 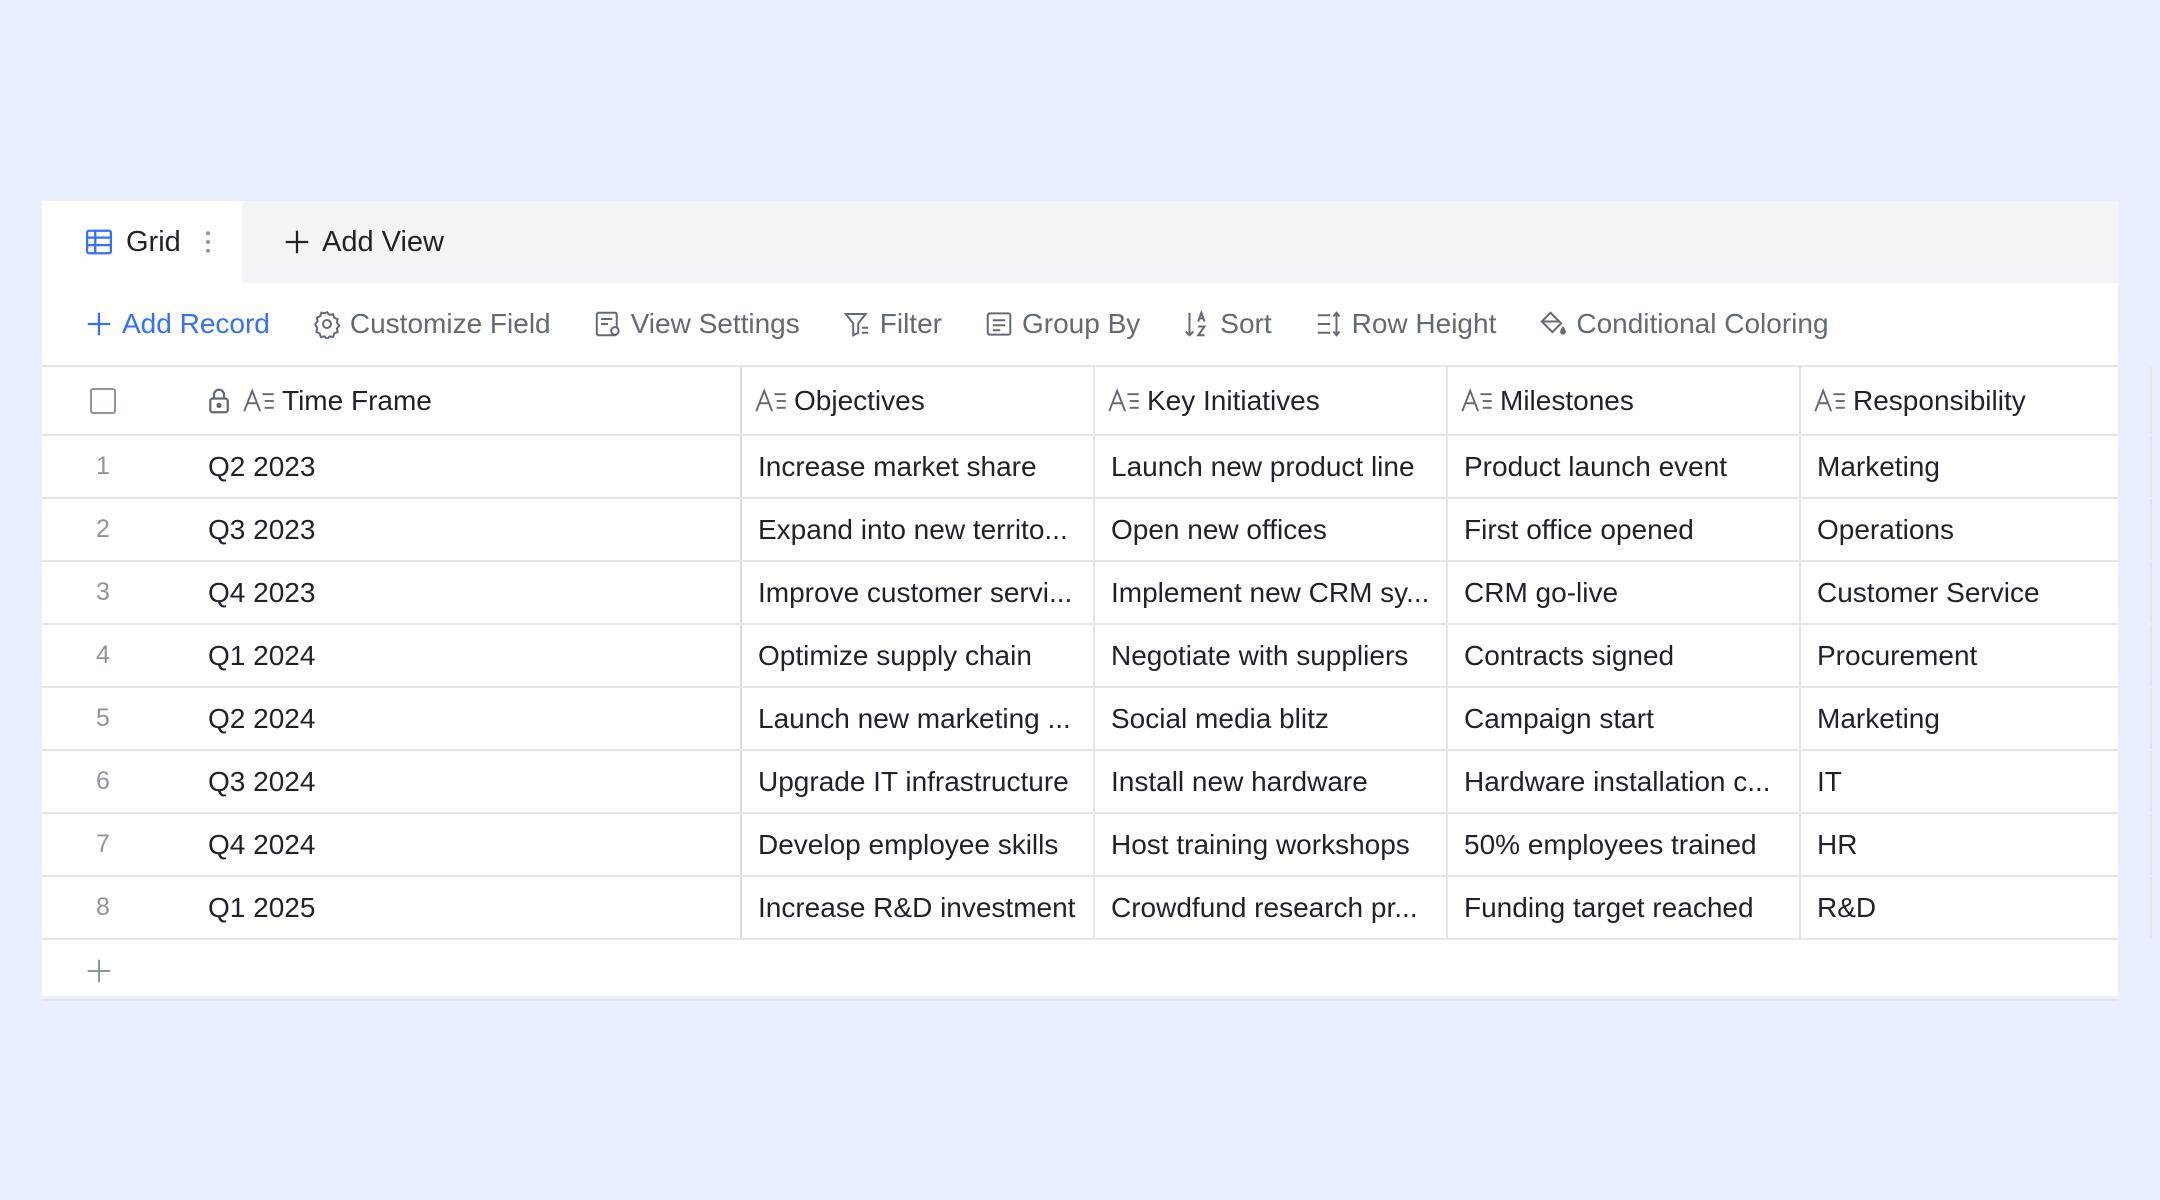 What do you see at coordinates (452, 844) in the screenshot?
I see `cell-time-frame: Q4 2024` at bounding box center [452, 844].